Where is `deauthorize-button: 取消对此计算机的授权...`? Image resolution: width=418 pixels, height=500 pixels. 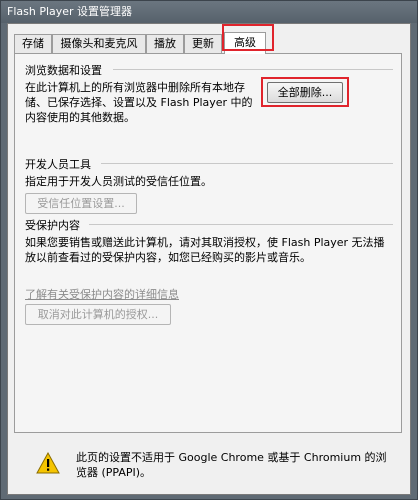 deauthorize-button: 取消对此计算机的授权... is located at coordinates (98, 314).